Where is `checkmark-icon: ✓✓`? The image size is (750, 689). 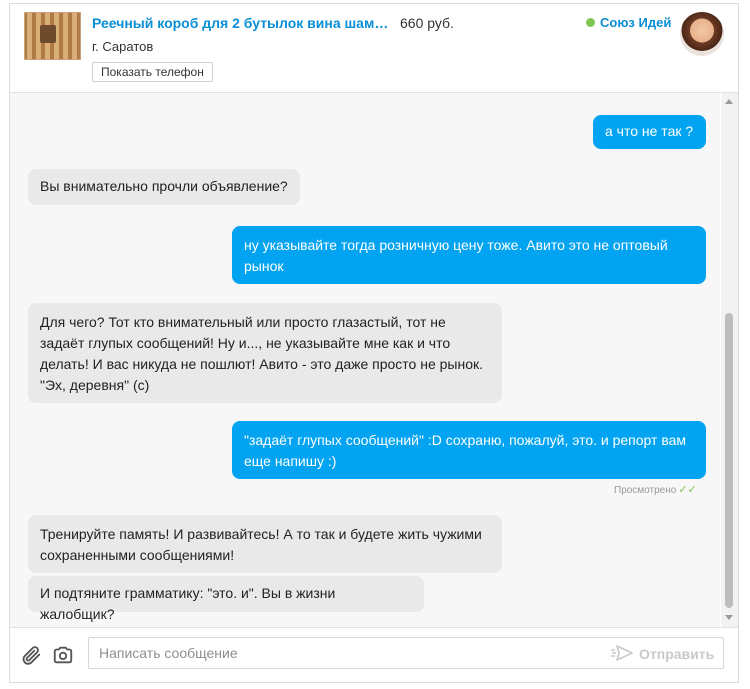 checkmark-icon: ✓✓ is located at coordinates (687, 490).